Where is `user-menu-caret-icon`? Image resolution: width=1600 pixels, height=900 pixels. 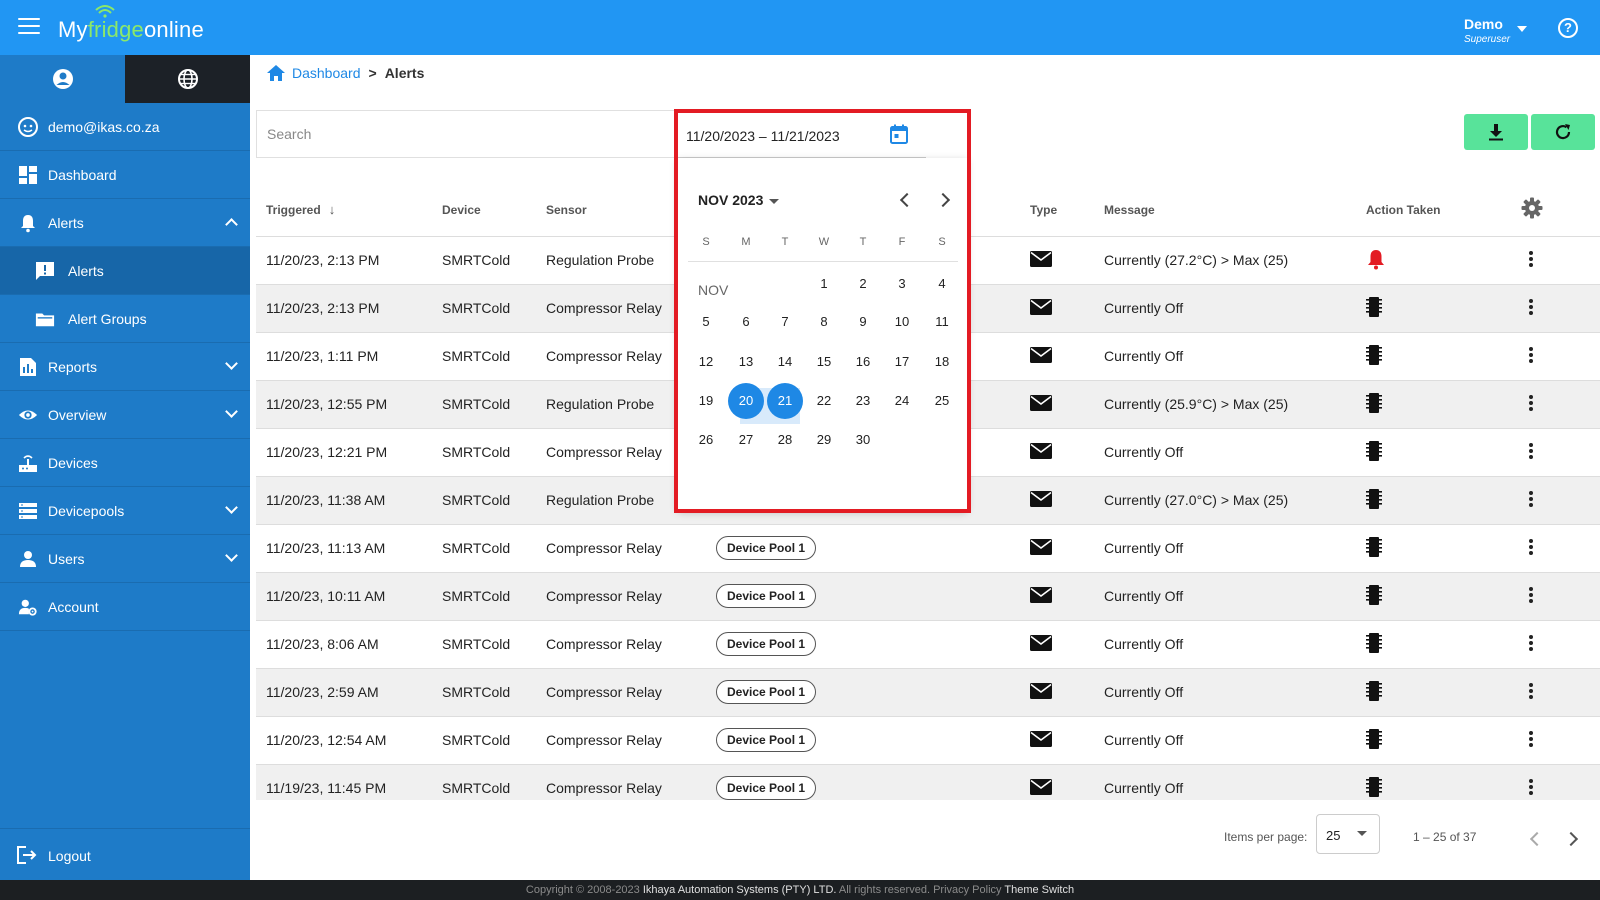
user-menu-caret-icon is located at coordinates (1522, 29).